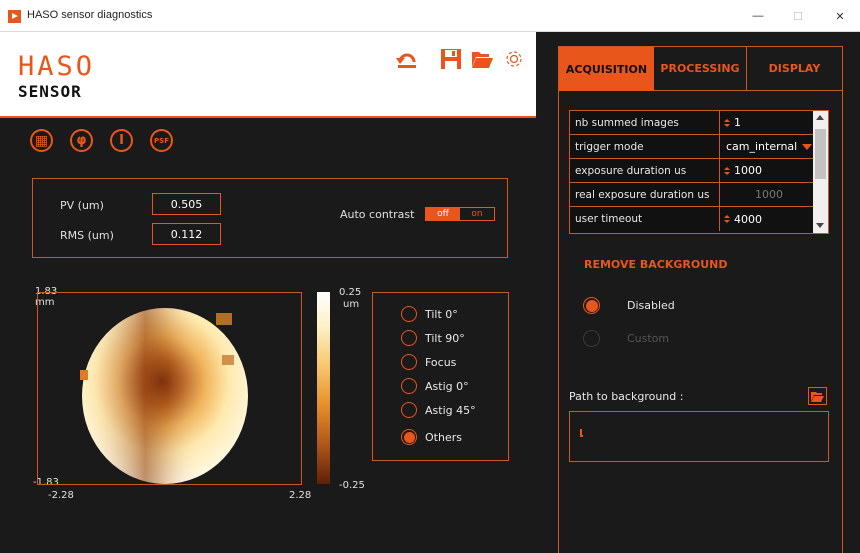 The image size is (860, 553). I want to click on real-exposure-duration-value: 1000, so click(769, 194).